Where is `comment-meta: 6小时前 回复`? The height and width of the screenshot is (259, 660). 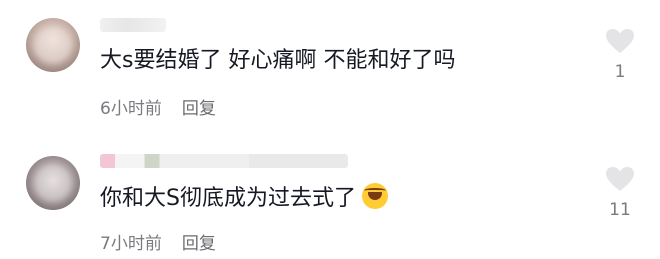 comment-meta: 6小时前 回复 is located at coordinates (158, 106).